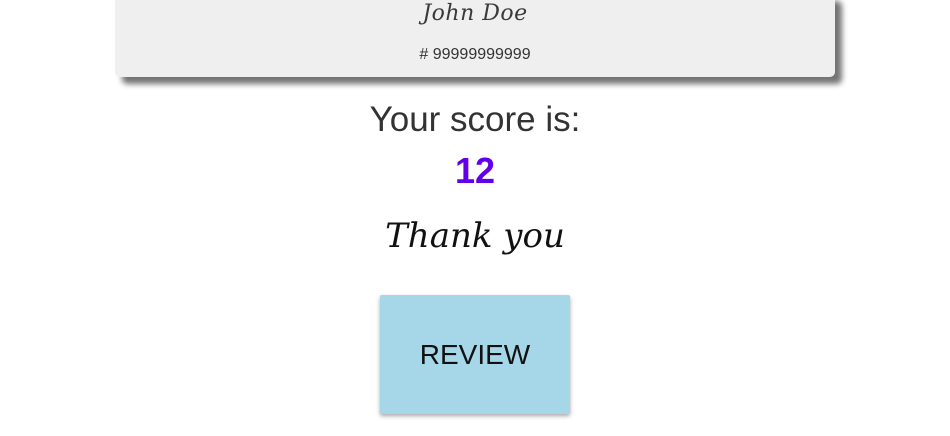 This screenshot has height=436, width=950. What do you see at coordinates (475, 236) in the screenshot?
I see `thank-you-message: Thank you` at bounding box center [475, 236].